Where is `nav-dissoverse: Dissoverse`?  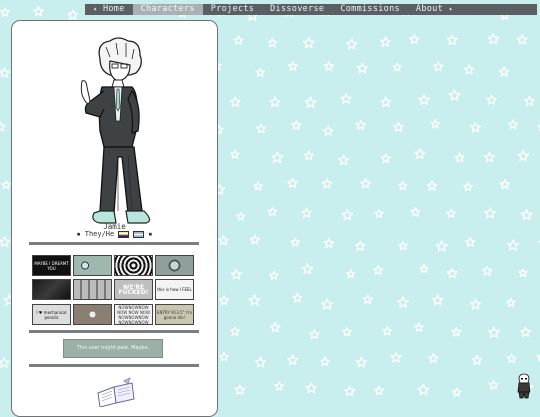 nav-dissoverse: Dissoverse is located at coordinates (297, 9).